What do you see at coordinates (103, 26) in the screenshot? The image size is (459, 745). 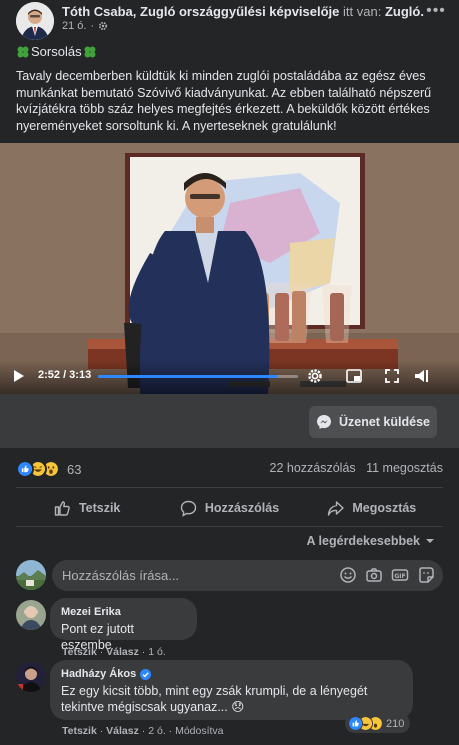 I see `privacy-gear-icon` at bounding box center [103, 26].